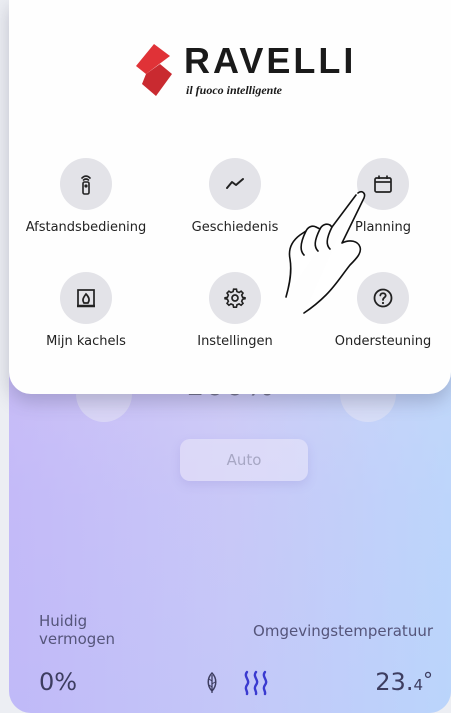 The width and height of the screenshot is (451, 713). What do you see at coordinates (154, 70) in the screenshot?
I see `ravelli-logo-mark` at bounding box center [154, 70].